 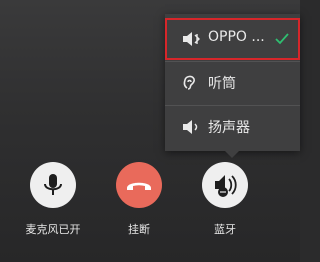 I want to click on hangup-label: 挂断, so click(x=139, y=229).